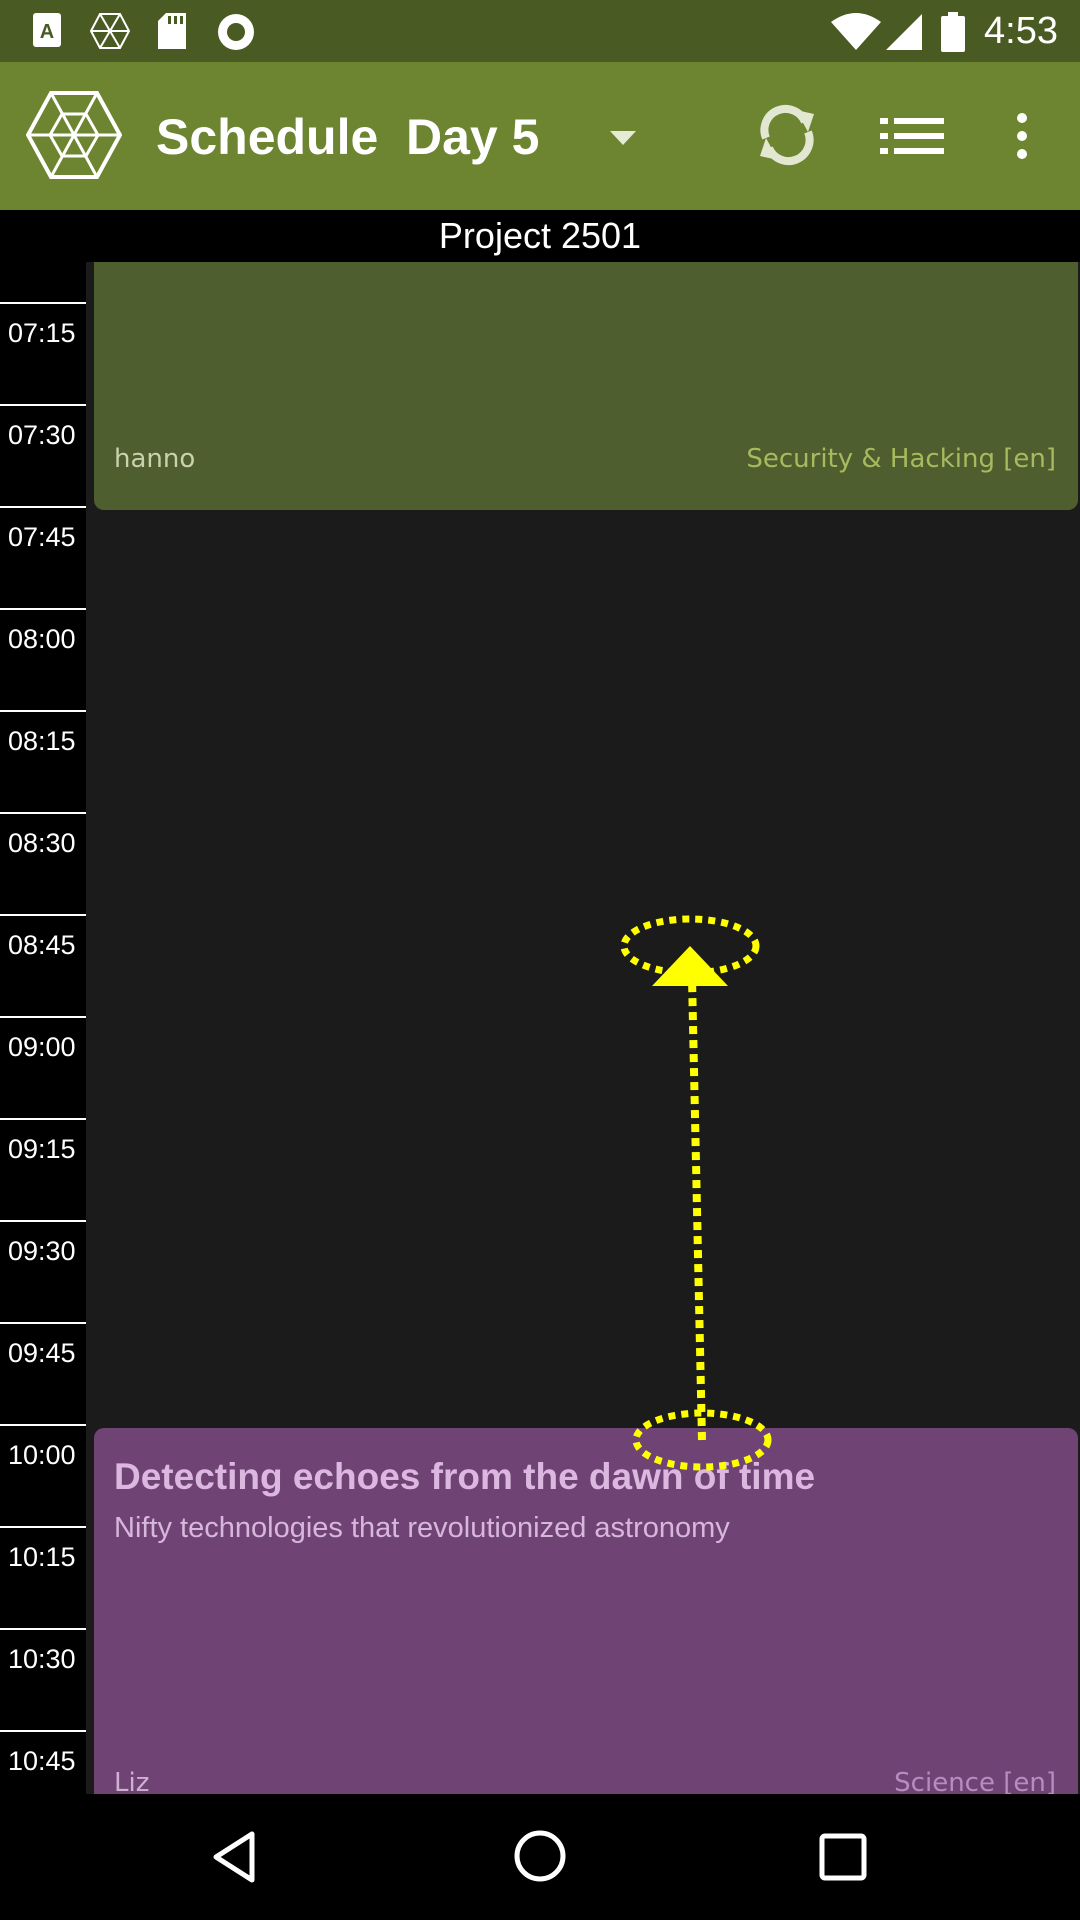  I want to click on circle-record-icon, so click(236, 32).